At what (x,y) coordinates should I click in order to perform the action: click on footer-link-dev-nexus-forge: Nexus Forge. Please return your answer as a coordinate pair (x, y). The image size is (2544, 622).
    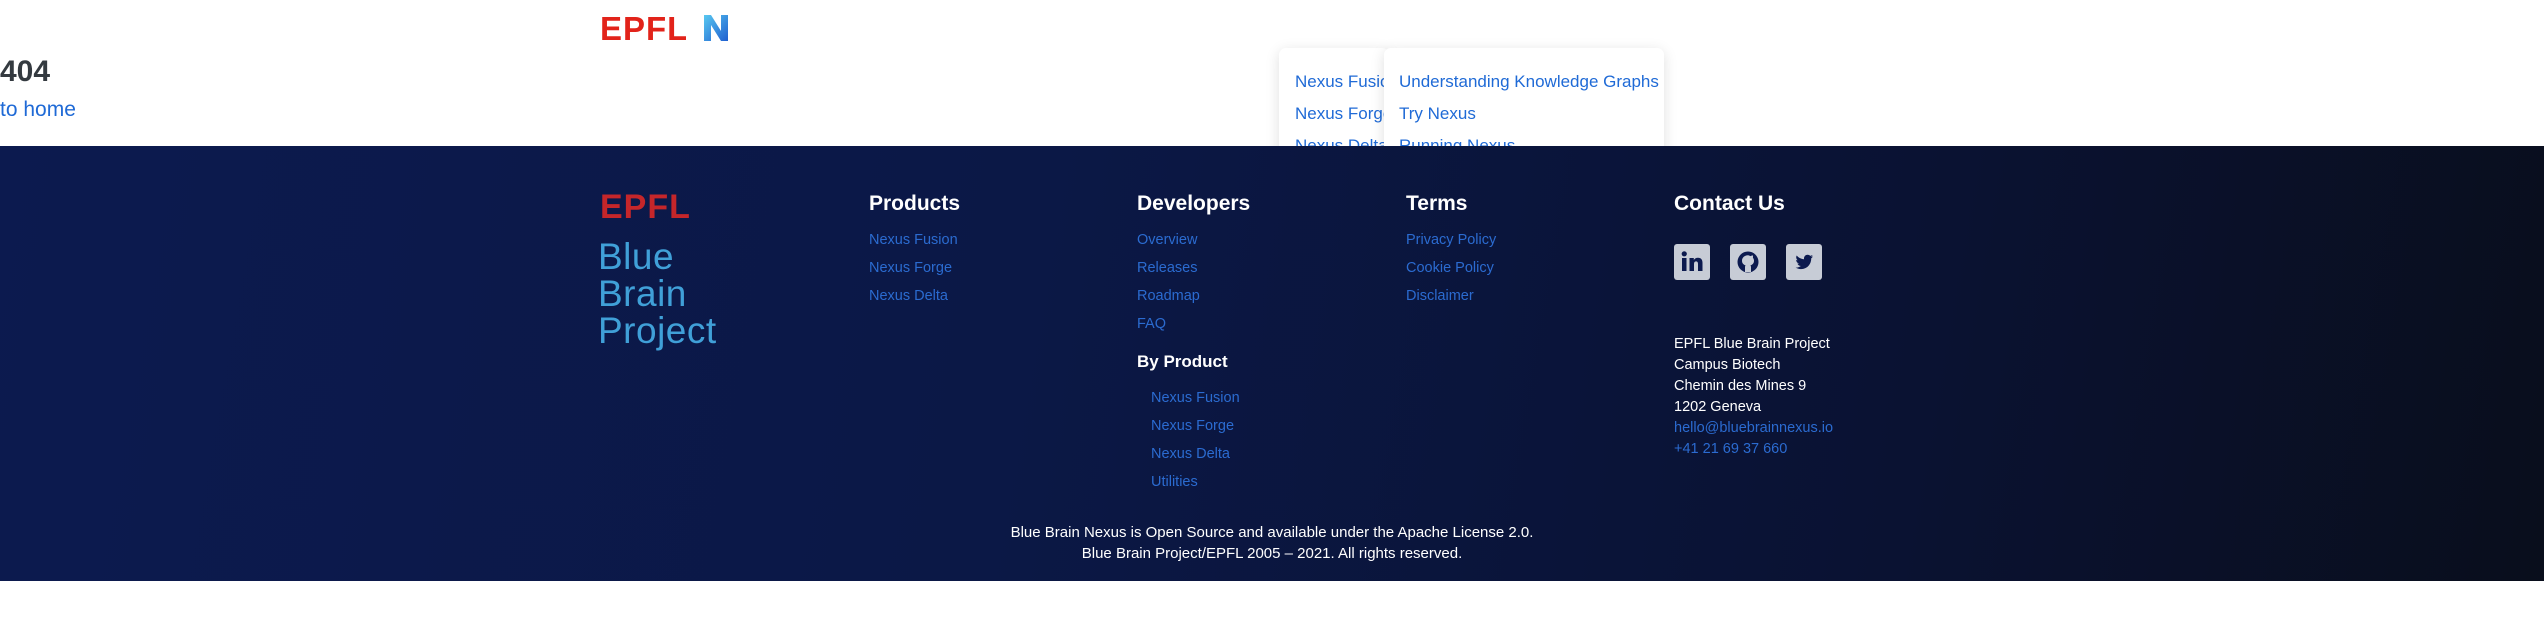
    Looking at the image, I should click on (1192, 426).